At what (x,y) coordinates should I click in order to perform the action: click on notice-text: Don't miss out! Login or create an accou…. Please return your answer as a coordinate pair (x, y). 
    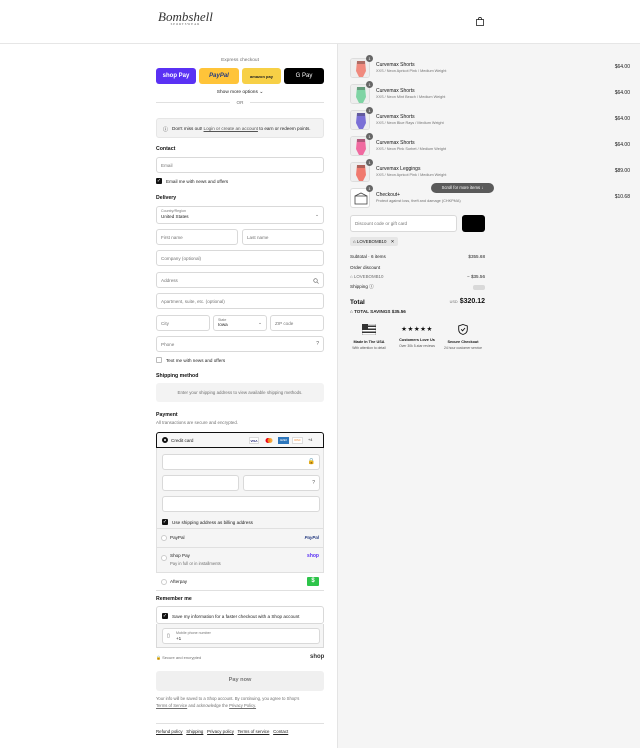
    Looking at the image, I should click on (241, 128).